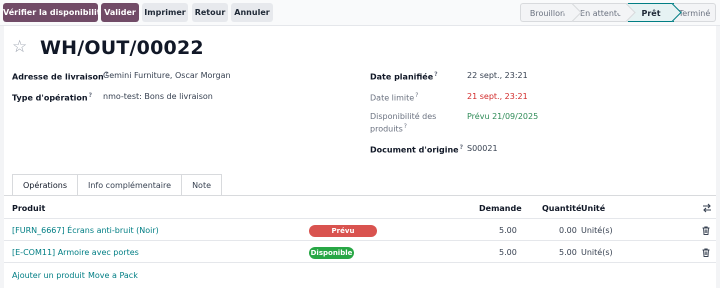 The image size is (720, 288). I want to click on return-button: Retour, so click(210, 12).